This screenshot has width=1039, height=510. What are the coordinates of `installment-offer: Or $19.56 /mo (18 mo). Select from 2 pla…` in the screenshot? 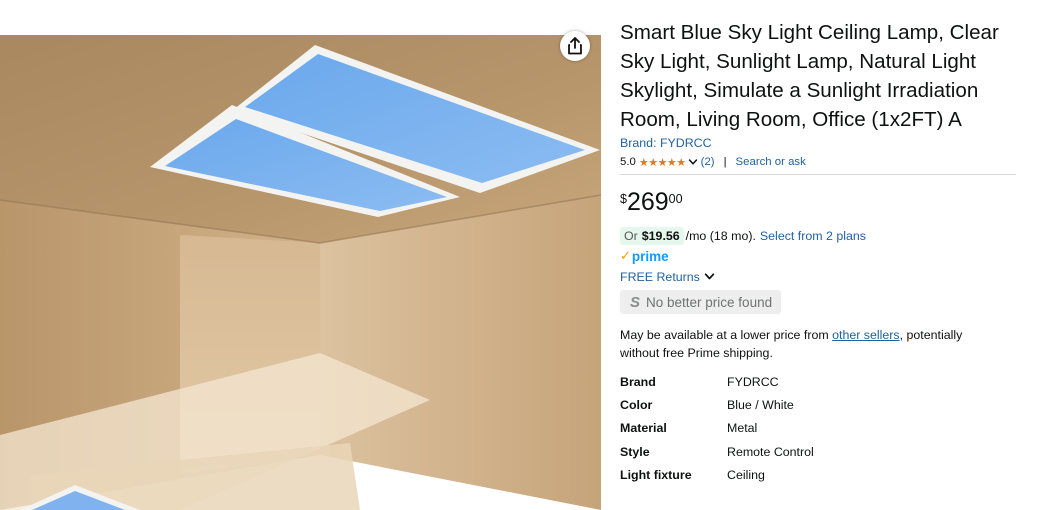 It's located at (820, 235).